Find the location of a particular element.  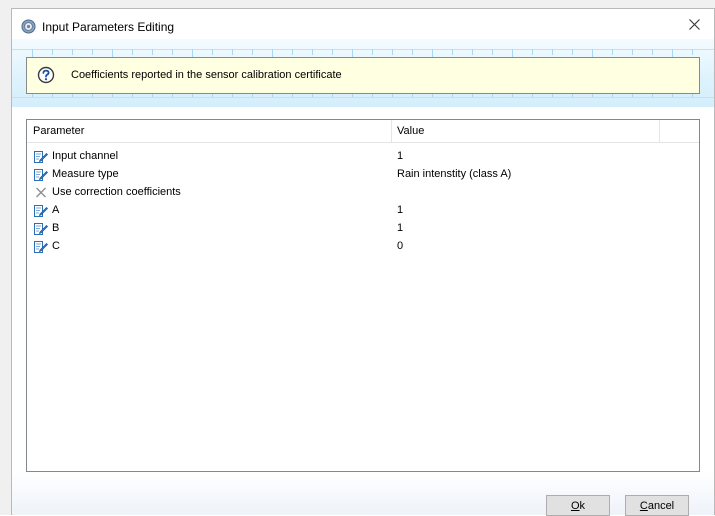

close-icon is located at coordinates (694, 24).